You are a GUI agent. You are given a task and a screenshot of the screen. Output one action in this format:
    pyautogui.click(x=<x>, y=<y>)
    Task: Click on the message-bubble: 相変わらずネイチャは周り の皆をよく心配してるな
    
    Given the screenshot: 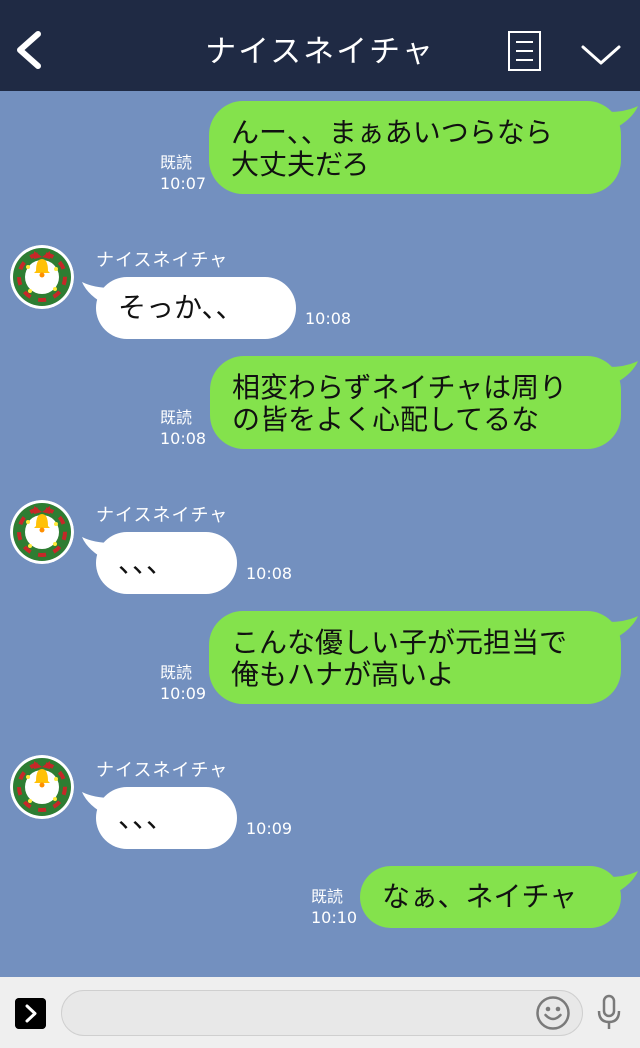 What is the action you would take?
    pyautogui.click(x=415, y=402)
    